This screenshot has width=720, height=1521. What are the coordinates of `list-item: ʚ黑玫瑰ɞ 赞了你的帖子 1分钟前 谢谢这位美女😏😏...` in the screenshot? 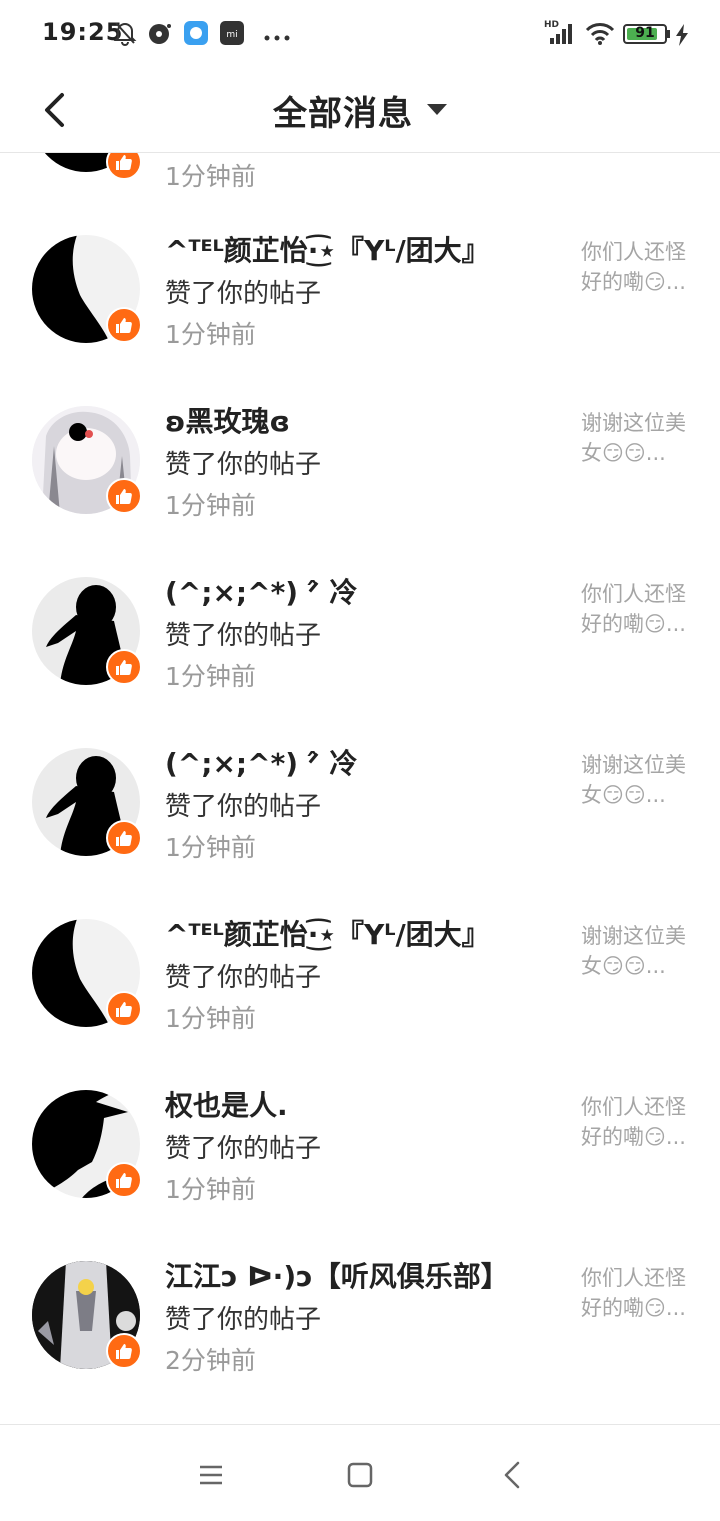 It's located at (360, 437).